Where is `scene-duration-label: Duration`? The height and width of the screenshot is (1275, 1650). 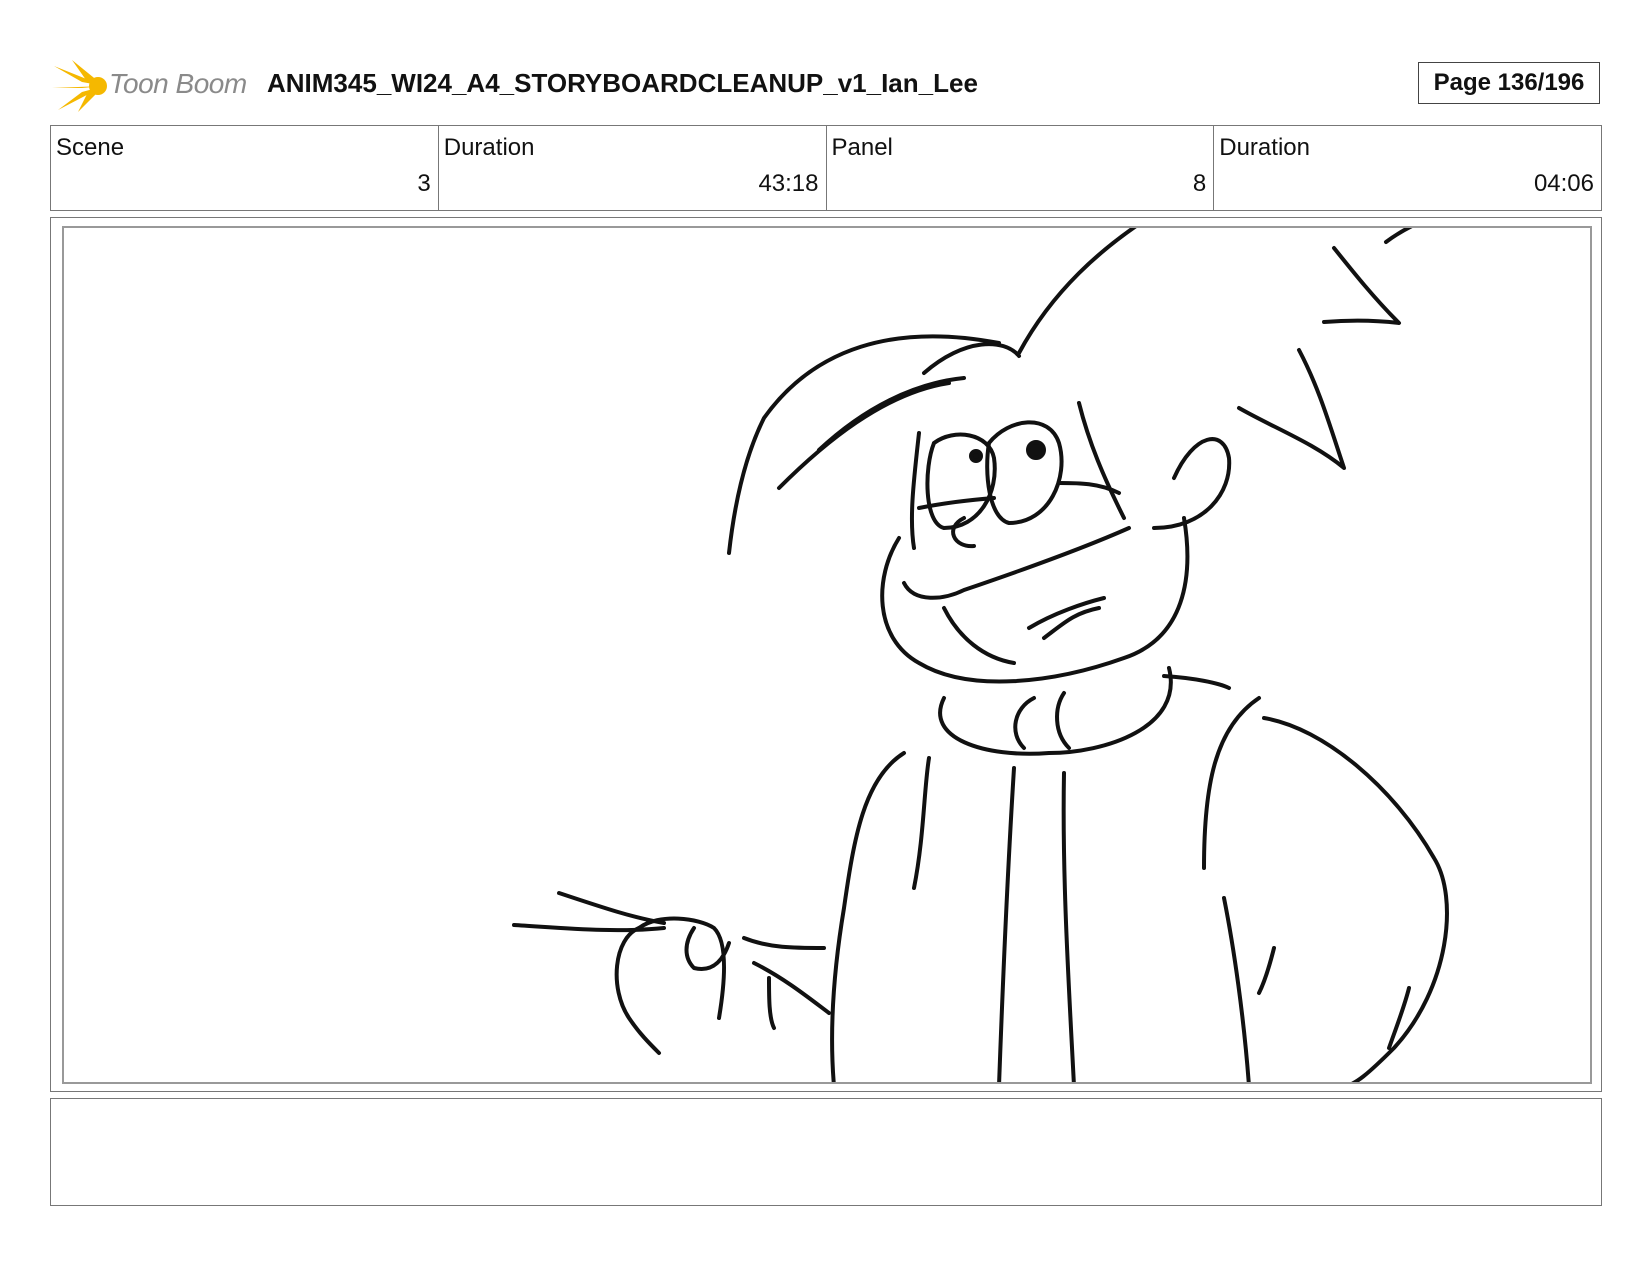
scene-duration-label: Duration is located at coordinates (489, 147).